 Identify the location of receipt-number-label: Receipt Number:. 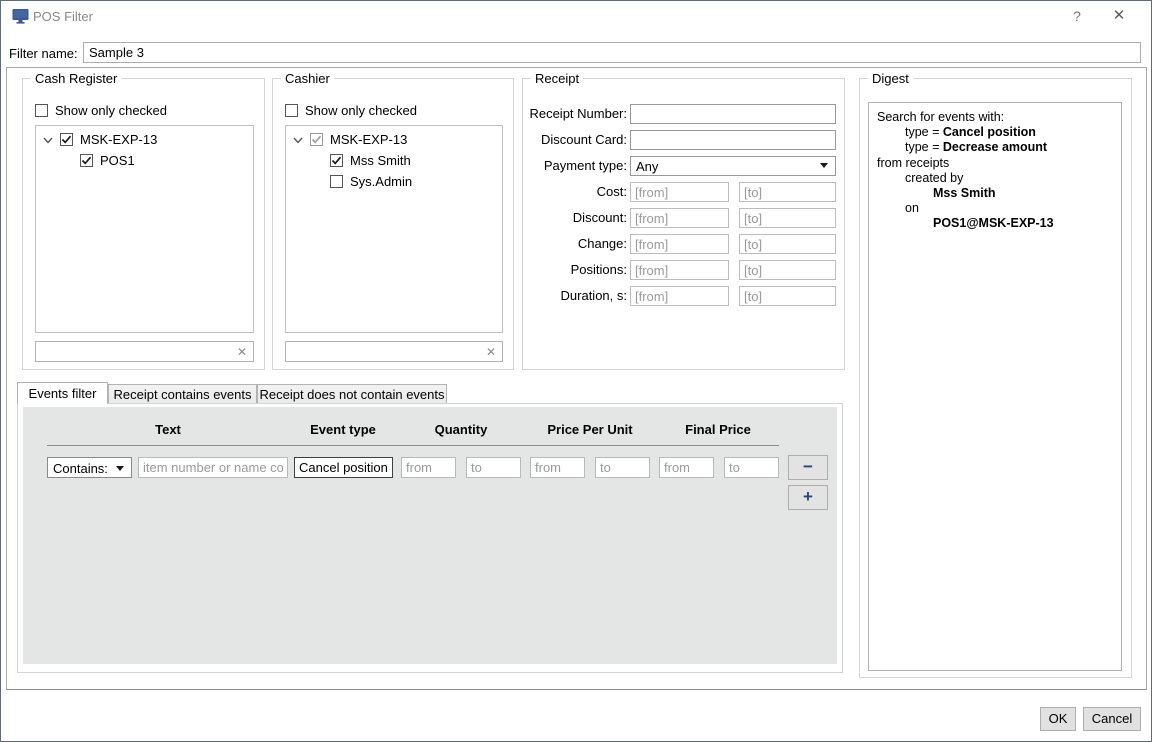
(578, 113).